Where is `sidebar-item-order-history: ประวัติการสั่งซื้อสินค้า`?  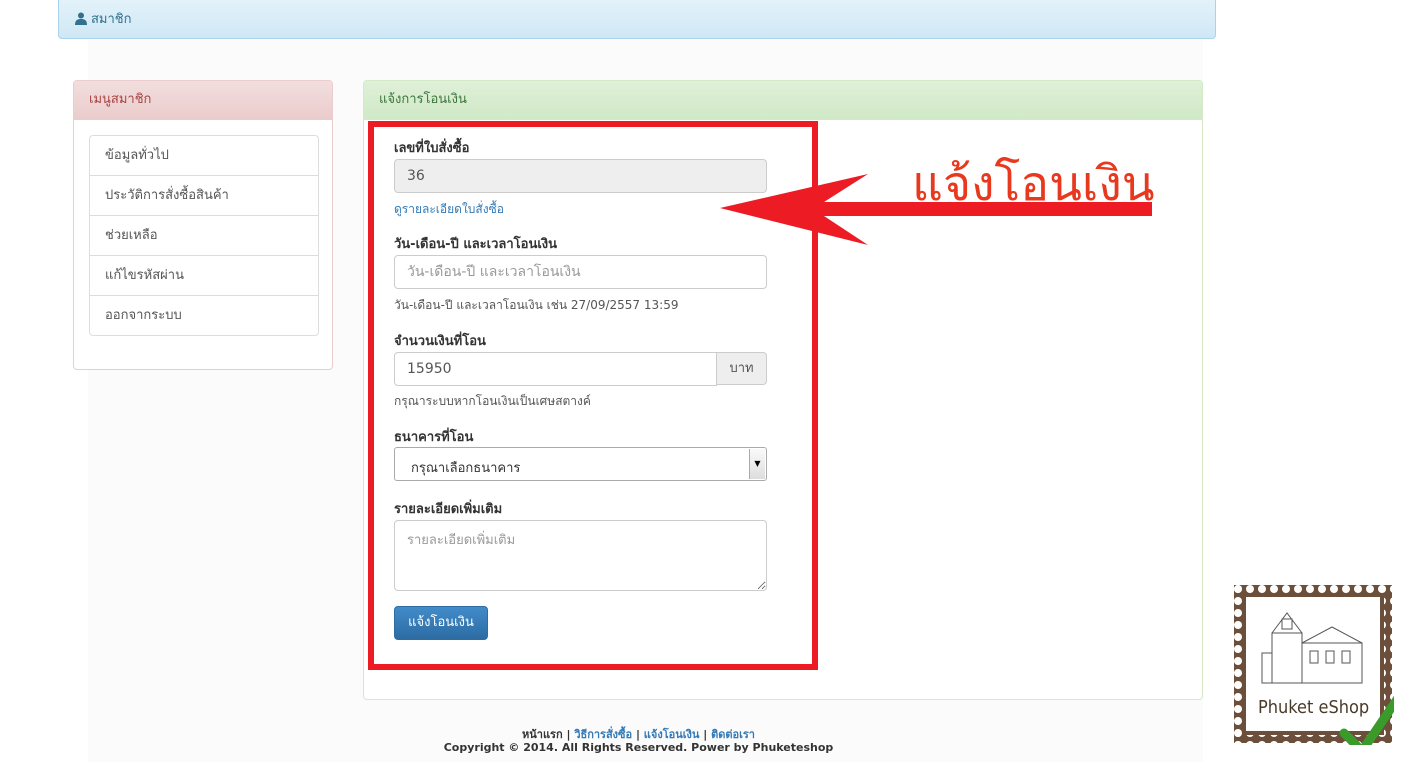
sidebar-item-order-history: ประวัติการสั่งซื้อสินค้า is located at coordinates (204, 196).